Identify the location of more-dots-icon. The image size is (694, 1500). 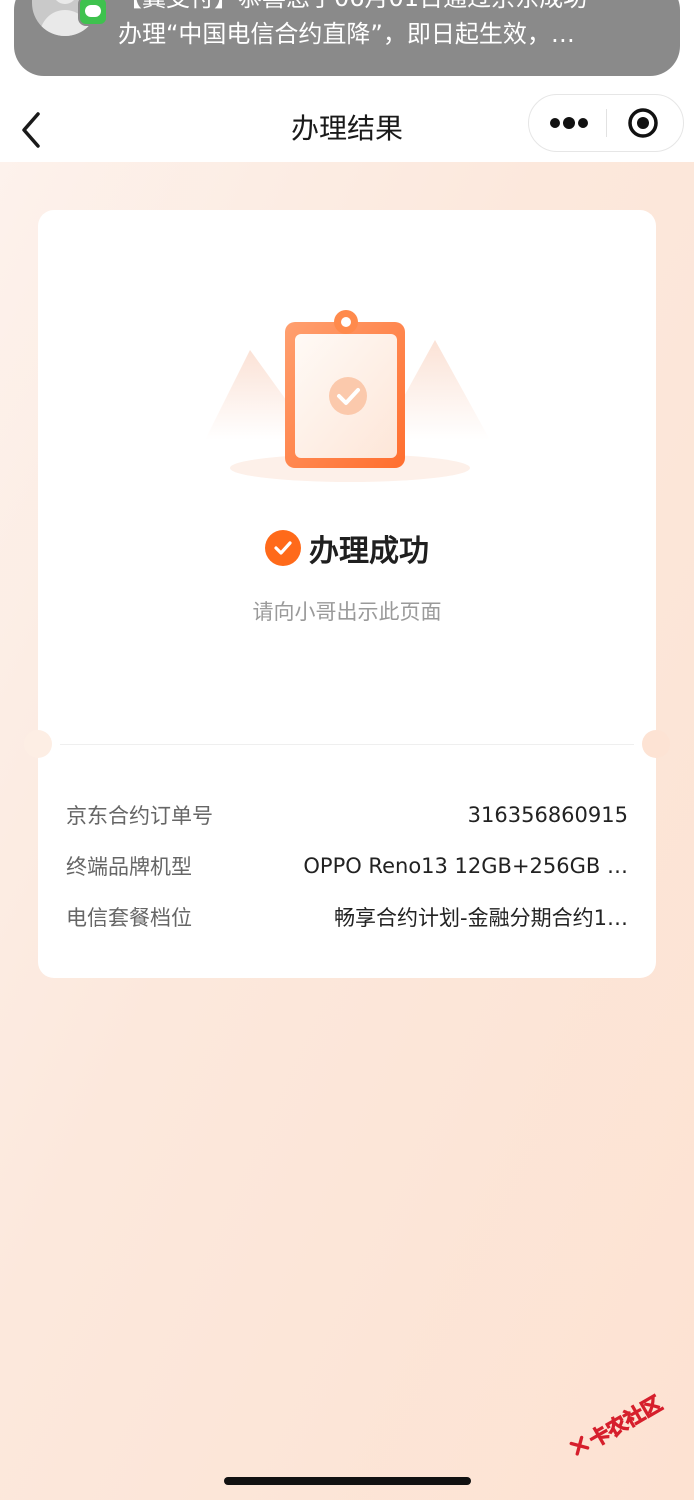
(569, 123).